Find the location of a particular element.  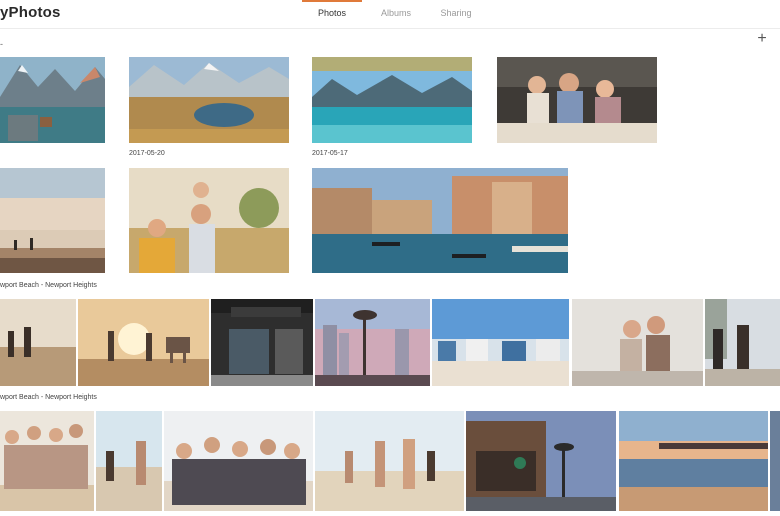

photo-starbucks-store is located at coordinates (262, 342).